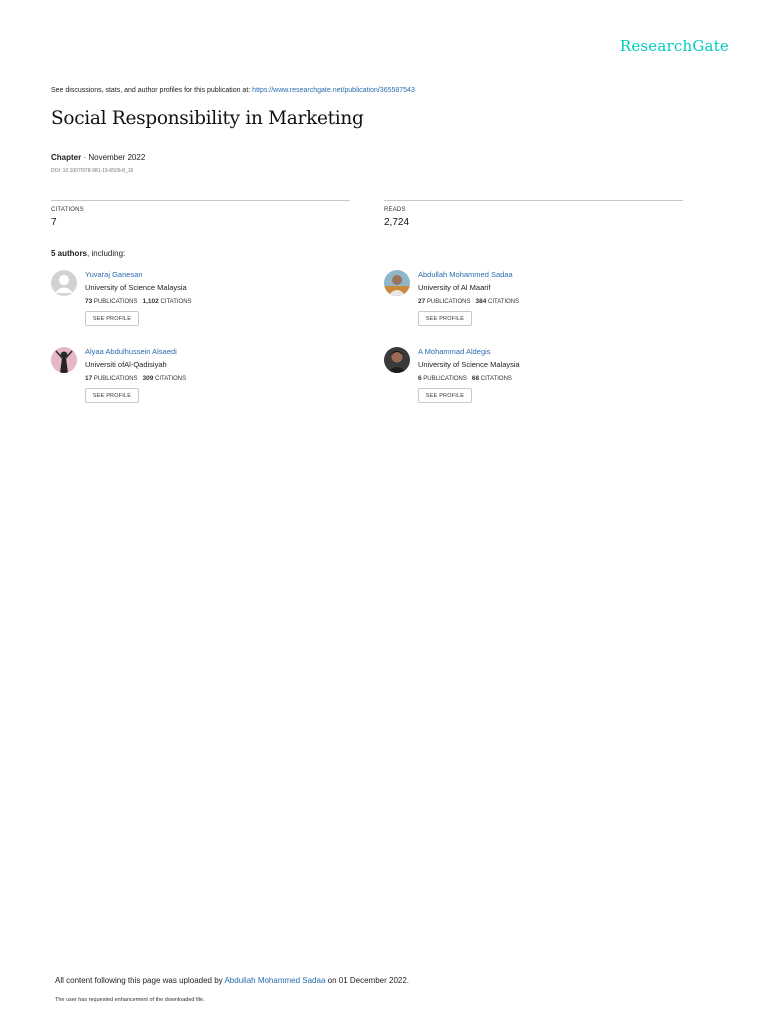  What do you see at coordinates (92, 171) in the screenshot?
I see `publication-doi: DOI: 10.1007/978-981-19-6509-8_16` at bounding box center [92, 171].